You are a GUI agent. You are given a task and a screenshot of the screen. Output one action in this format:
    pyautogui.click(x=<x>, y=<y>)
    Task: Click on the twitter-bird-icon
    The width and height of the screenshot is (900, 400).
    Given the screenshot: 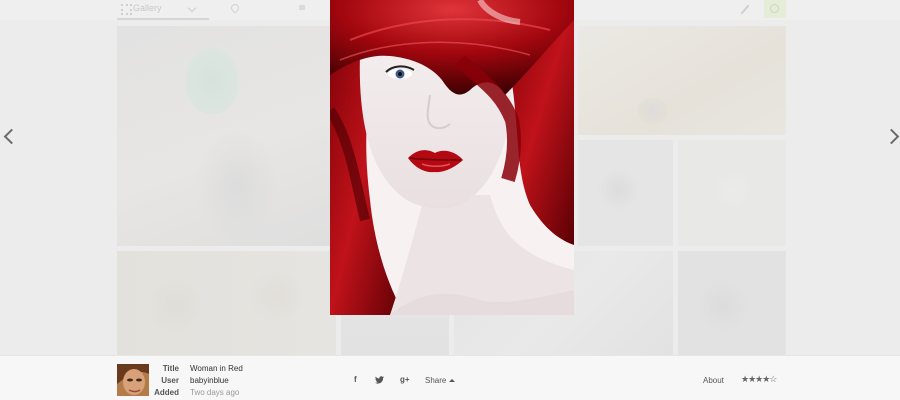 What is the action you would take?
    pyautogui.click(x=379, y=380)
    